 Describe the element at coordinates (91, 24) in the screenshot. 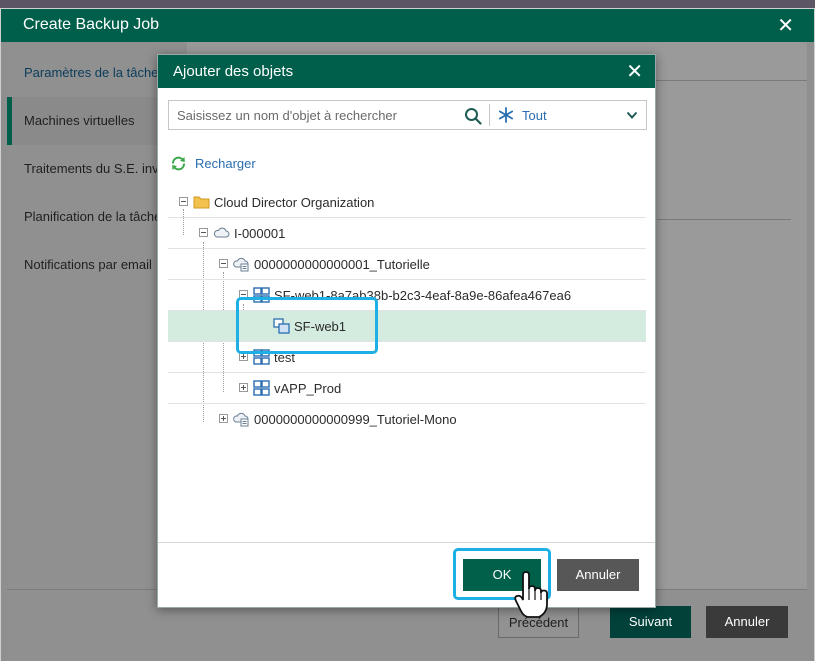

I see `wizard-title: Create Backup Job` at that location.